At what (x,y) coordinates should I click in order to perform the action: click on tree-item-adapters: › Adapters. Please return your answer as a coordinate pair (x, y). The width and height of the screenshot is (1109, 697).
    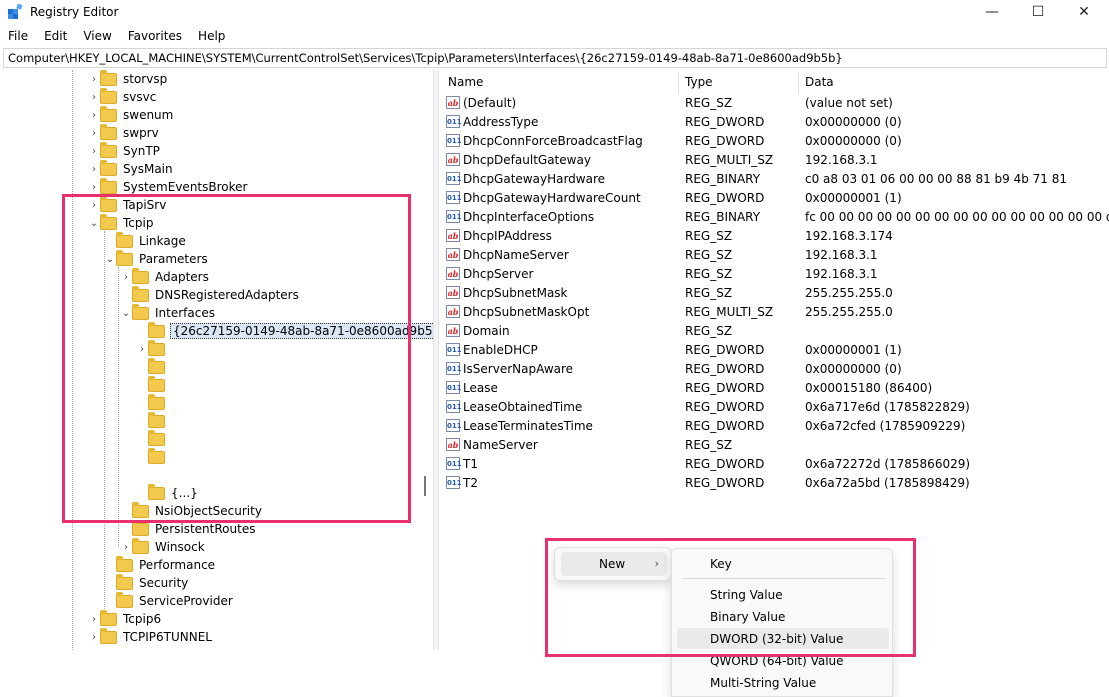
    Looking at the image, I should click on (165, 276).